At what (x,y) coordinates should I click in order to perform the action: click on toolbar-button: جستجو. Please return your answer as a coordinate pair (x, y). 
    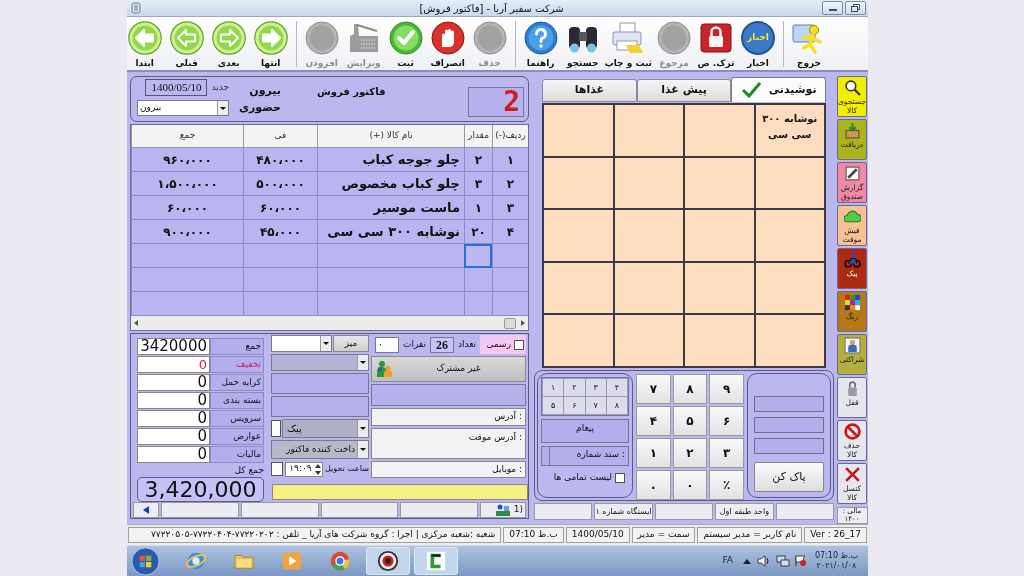
    Looking at the image, I should click on (582, 44).